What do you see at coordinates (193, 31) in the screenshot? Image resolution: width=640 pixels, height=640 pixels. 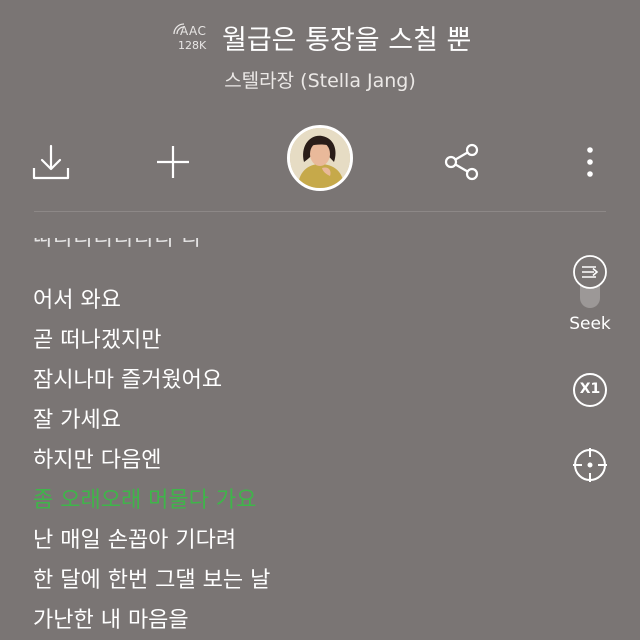 I see `quality-codec: AAC` at bounding box center [193, 31].